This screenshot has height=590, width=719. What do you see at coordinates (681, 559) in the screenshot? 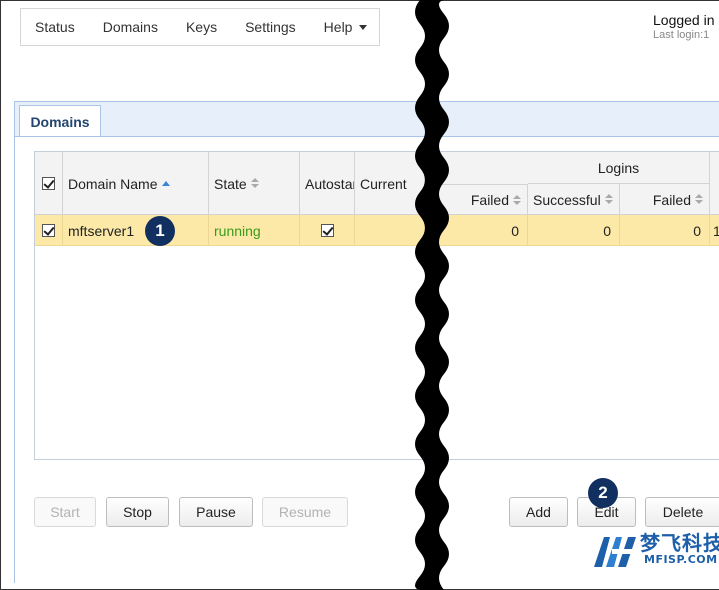
I see `watermark-text-en: MFISP.COM` at bounding box center [681, 559].